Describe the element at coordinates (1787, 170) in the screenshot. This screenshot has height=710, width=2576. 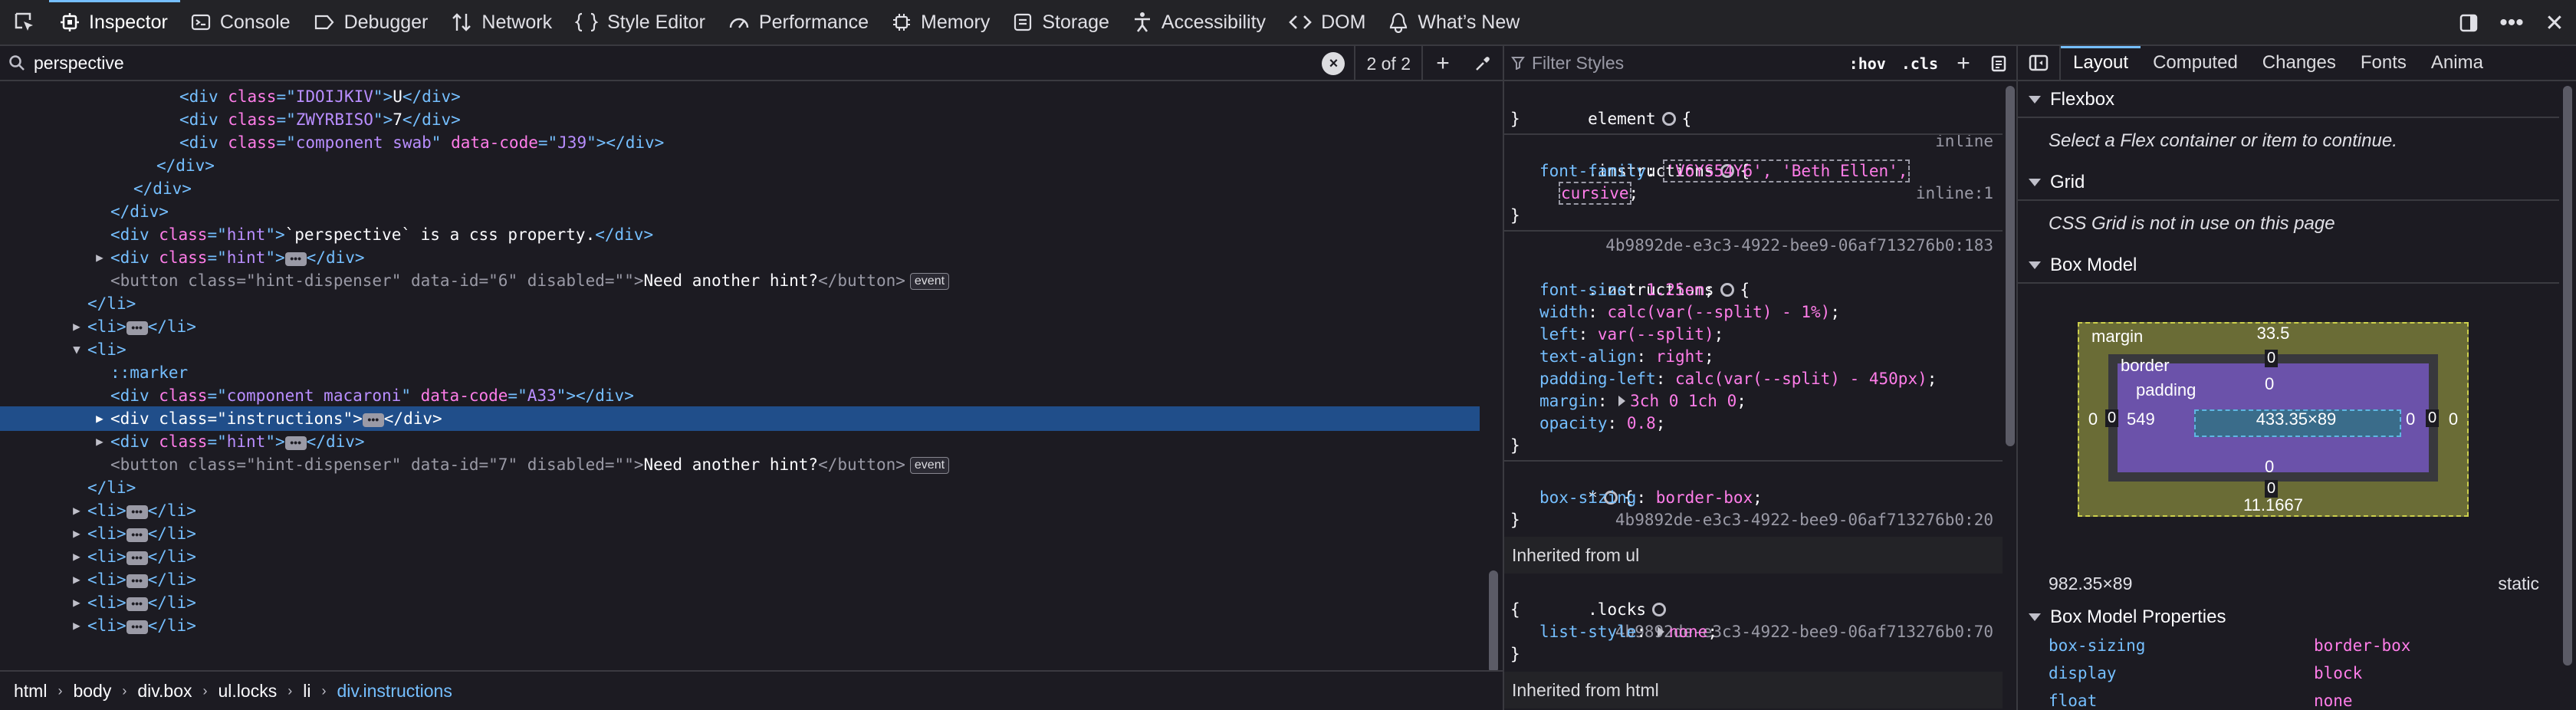
I see `property-value: 'V6YS54Y6', 'Beth Ellen',` at that location.